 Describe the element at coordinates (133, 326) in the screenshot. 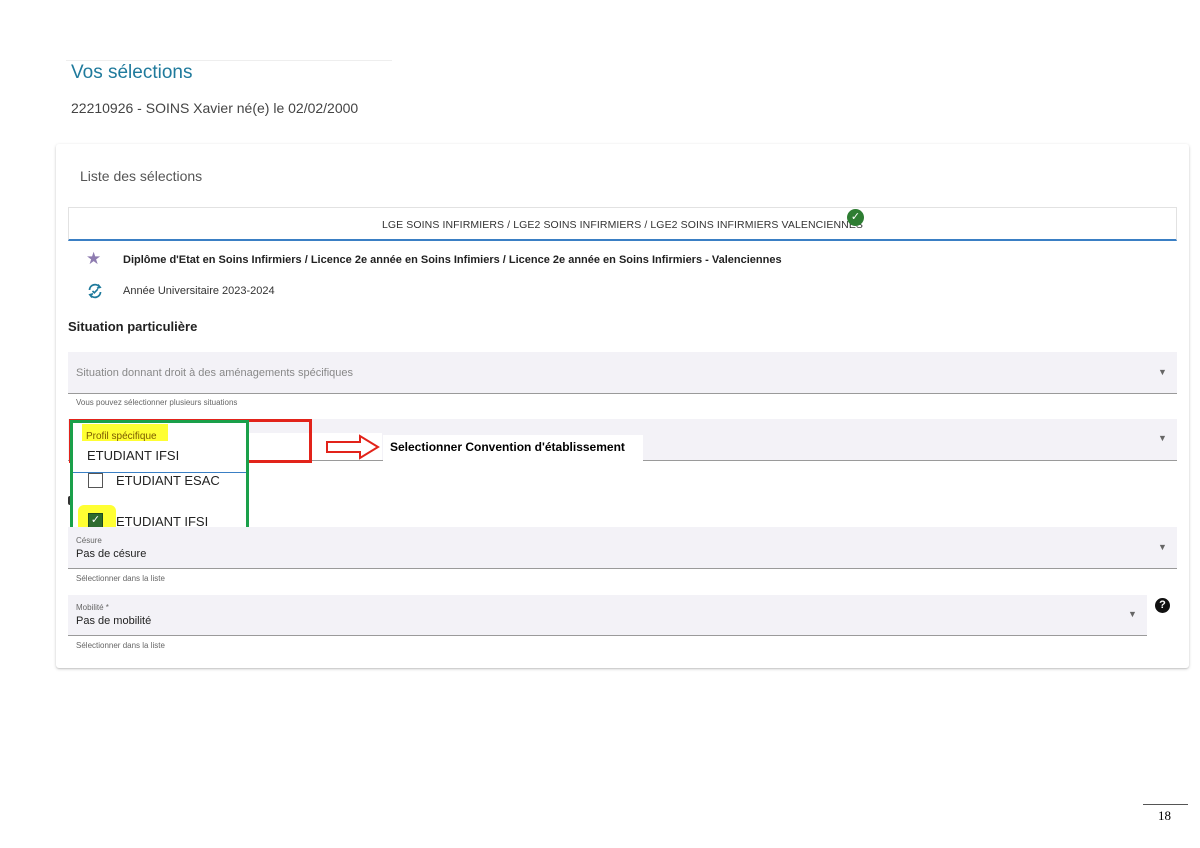

I see `section-title-situation: Situation particulière` at that location.